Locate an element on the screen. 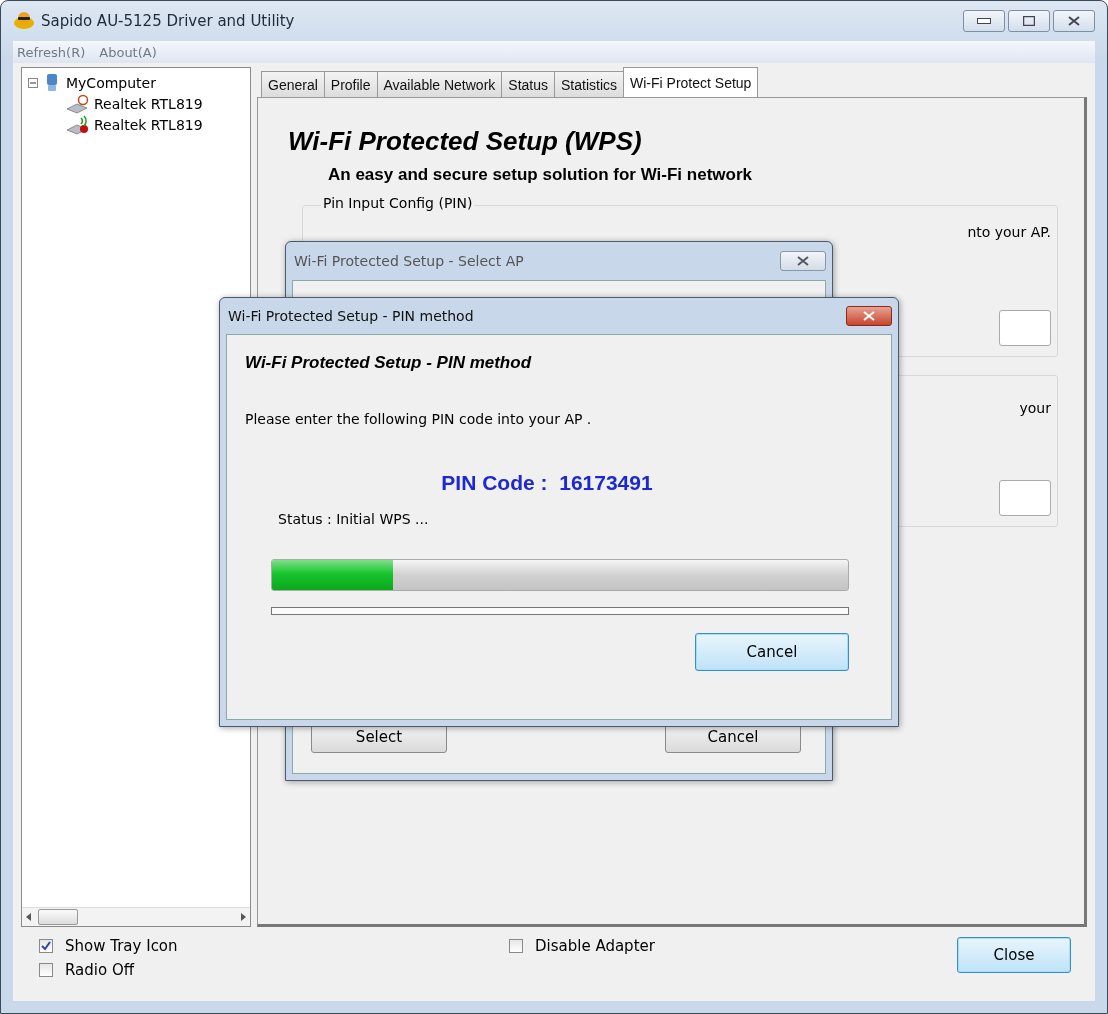  tab: General is located at coordinates (293, 84).